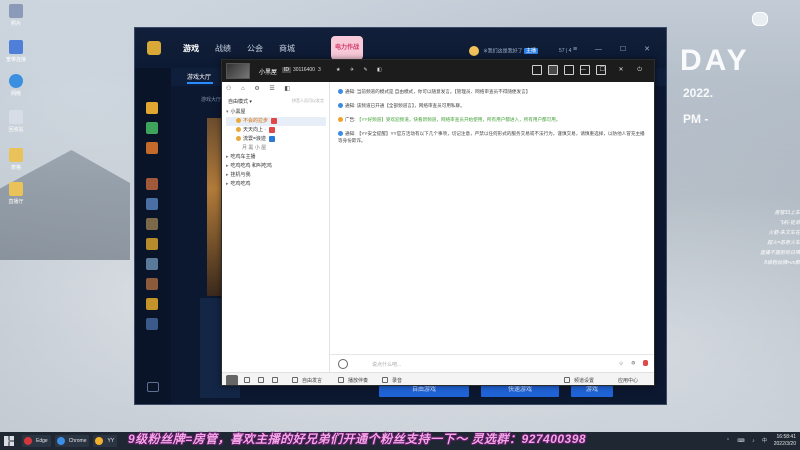  What do you see at coordinates (287, 48) in the screenshot?
I see `nav-tab-store: 商城` at bounding box center [287, 48].